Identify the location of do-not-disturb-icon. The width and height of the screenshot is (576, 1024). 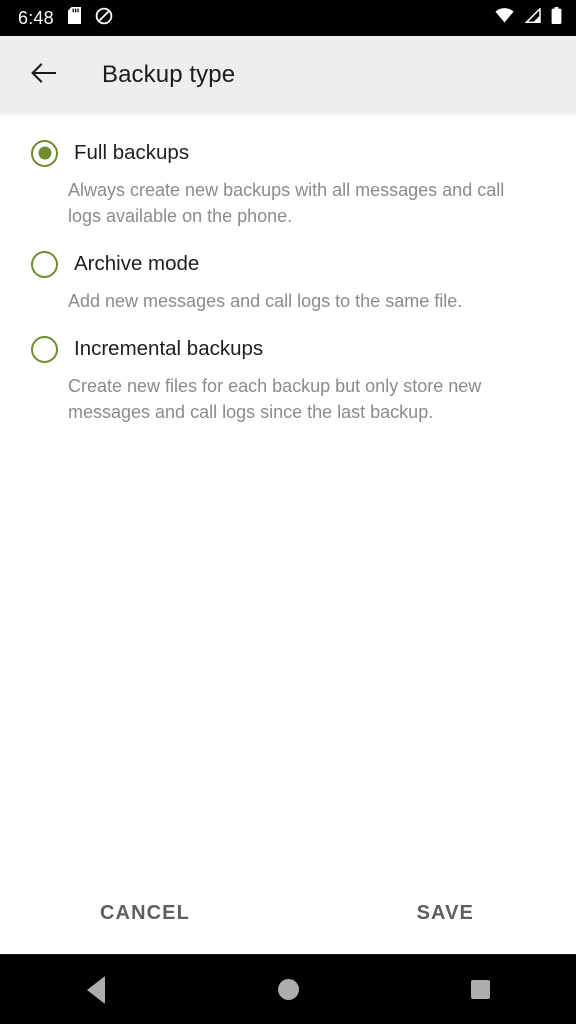
(104, 18).